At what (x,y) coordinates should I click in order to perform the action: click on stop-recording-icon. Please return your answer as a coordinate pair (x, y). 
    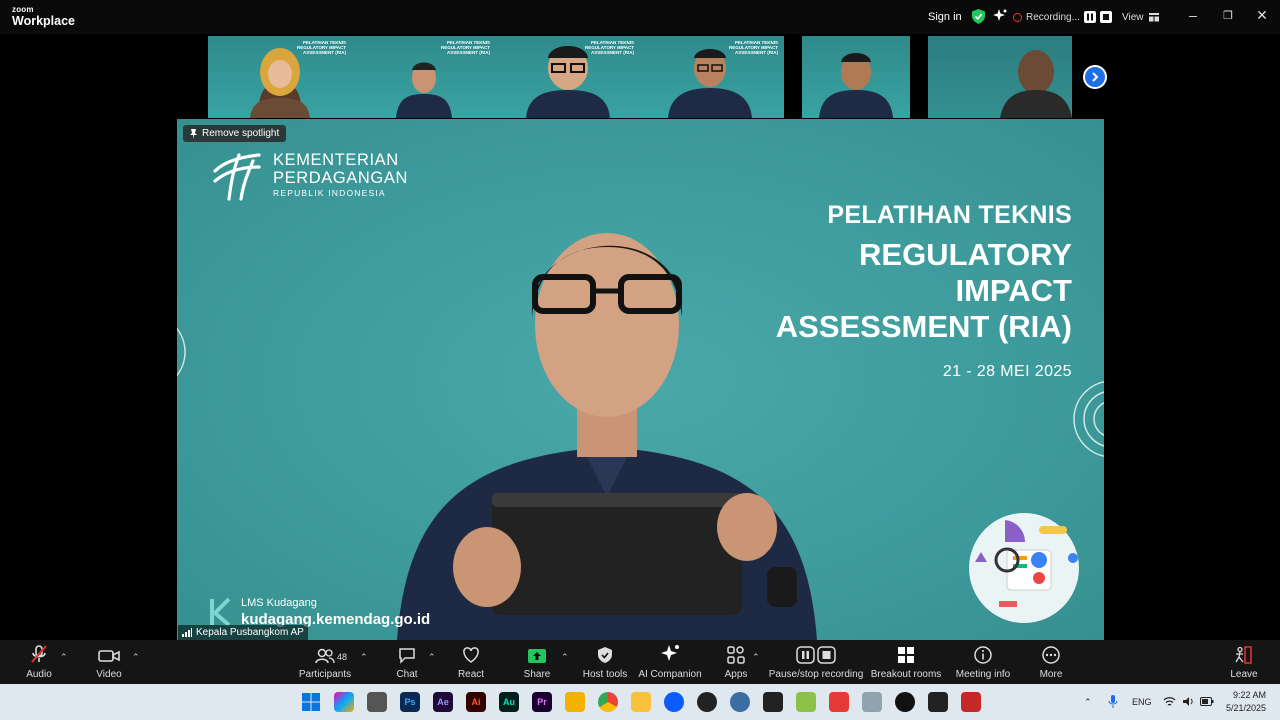
    Looking at the image, I should click on (1105, 17).